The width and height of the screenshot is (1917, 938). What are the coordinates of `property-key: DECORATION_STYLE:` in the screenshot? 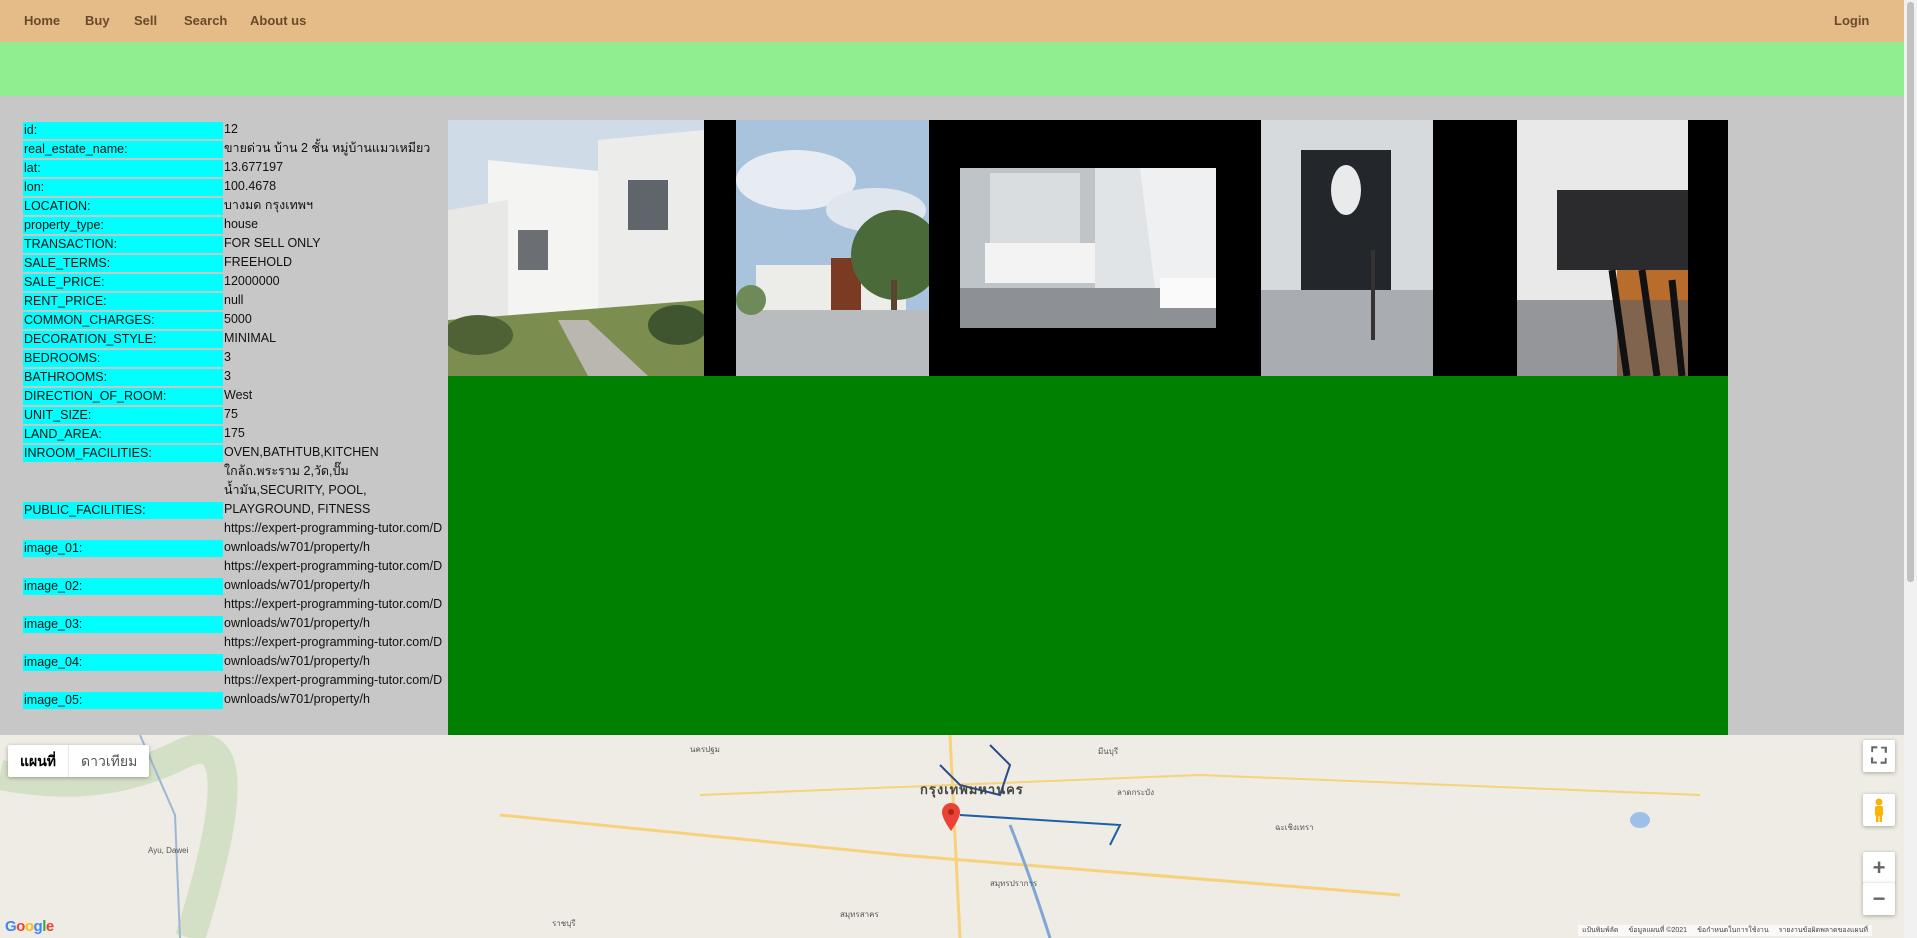 It's located at (123, 339).